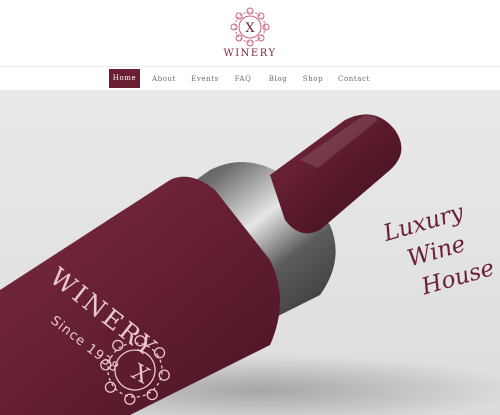 This screenshot has width=500, height=415. I want to click on brand-name: WINERY, so click(250, 53).